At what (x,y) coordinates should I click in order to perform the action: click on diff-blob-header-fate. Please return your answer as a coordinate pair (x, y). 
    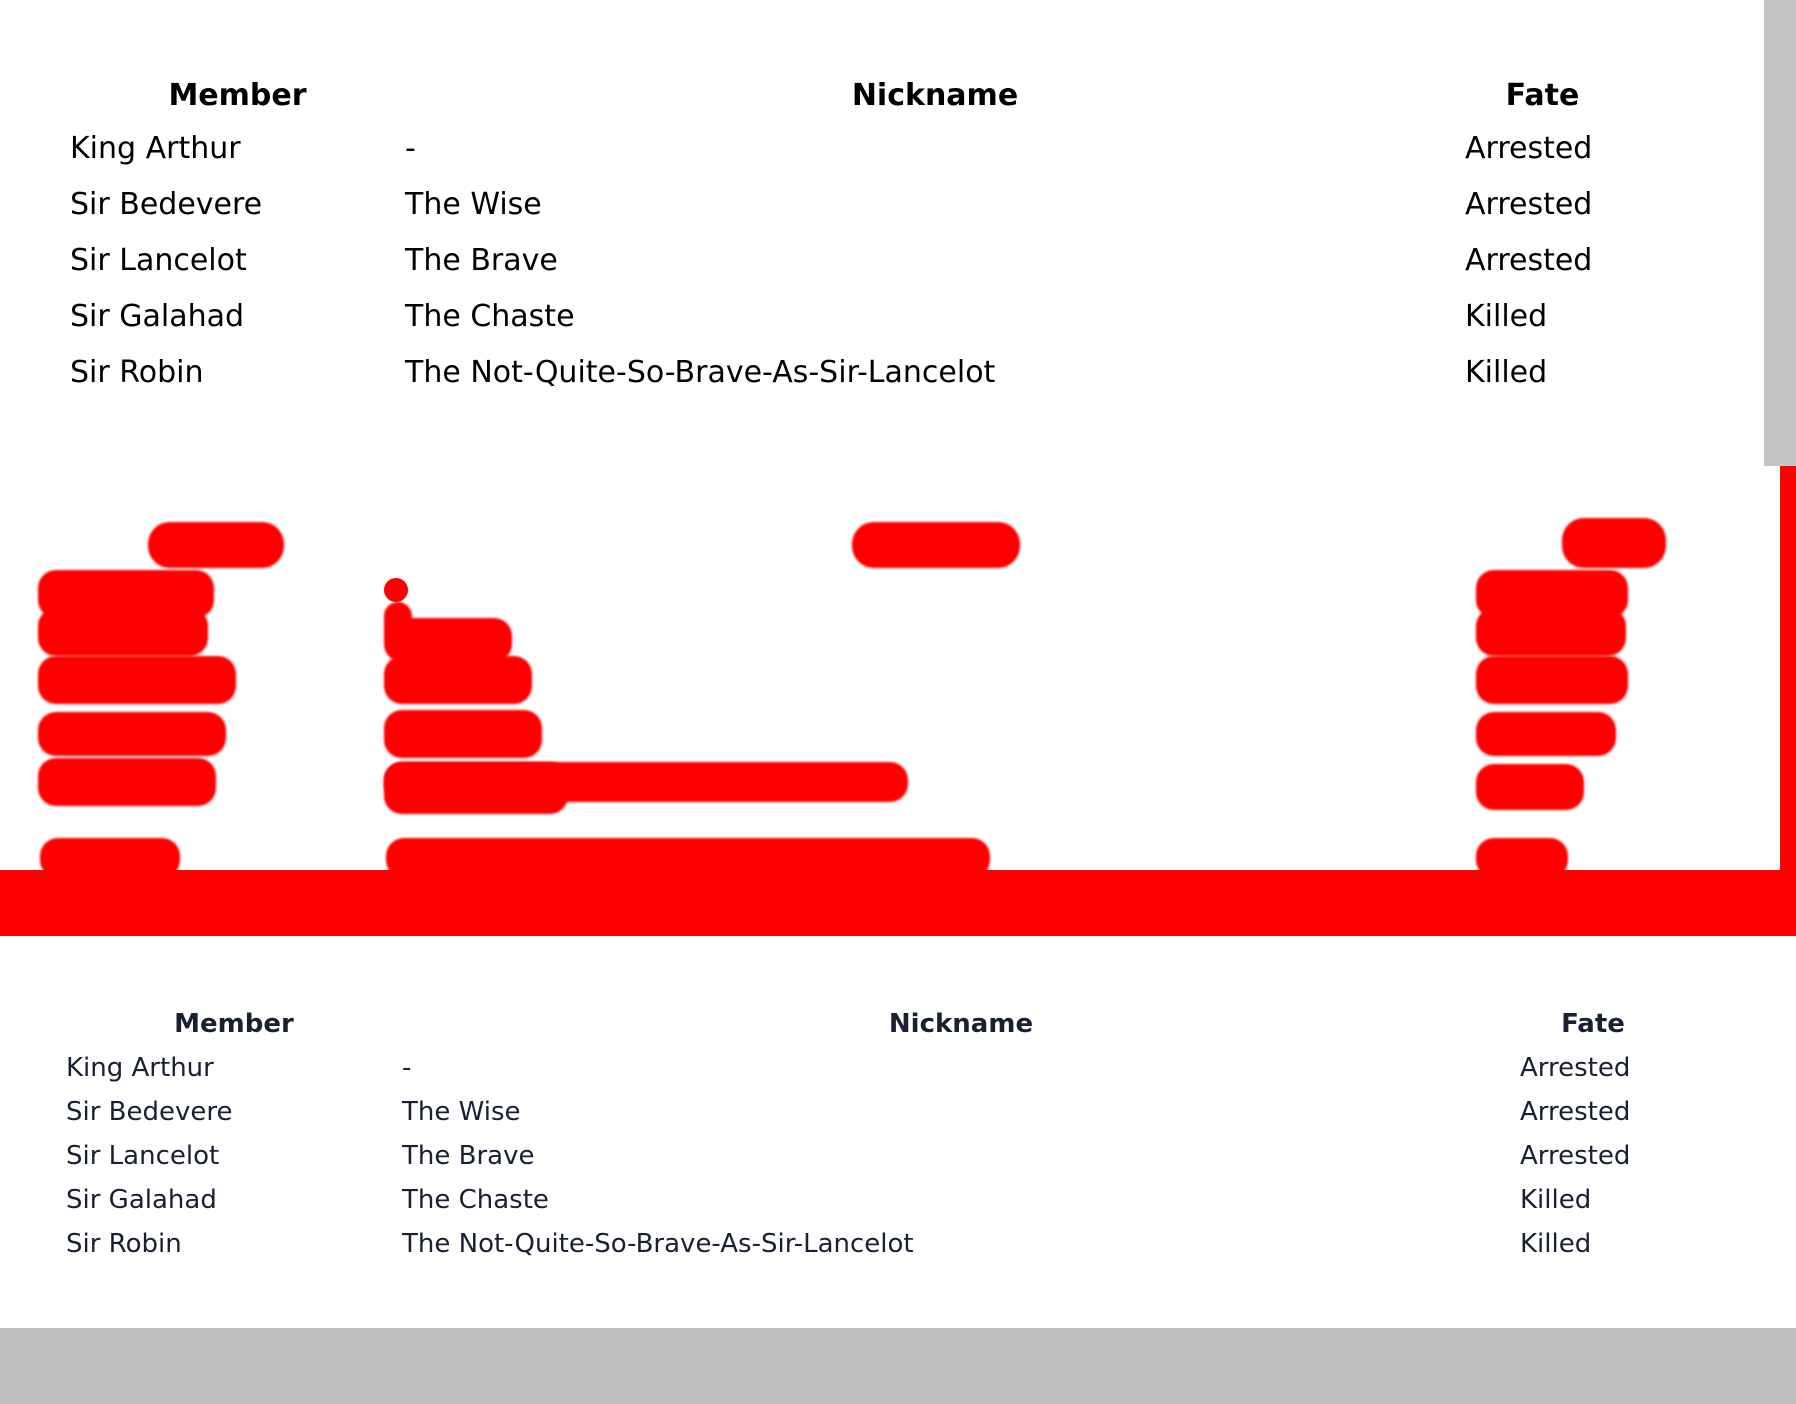
    Looking at the image, I should click on (1614, 543).